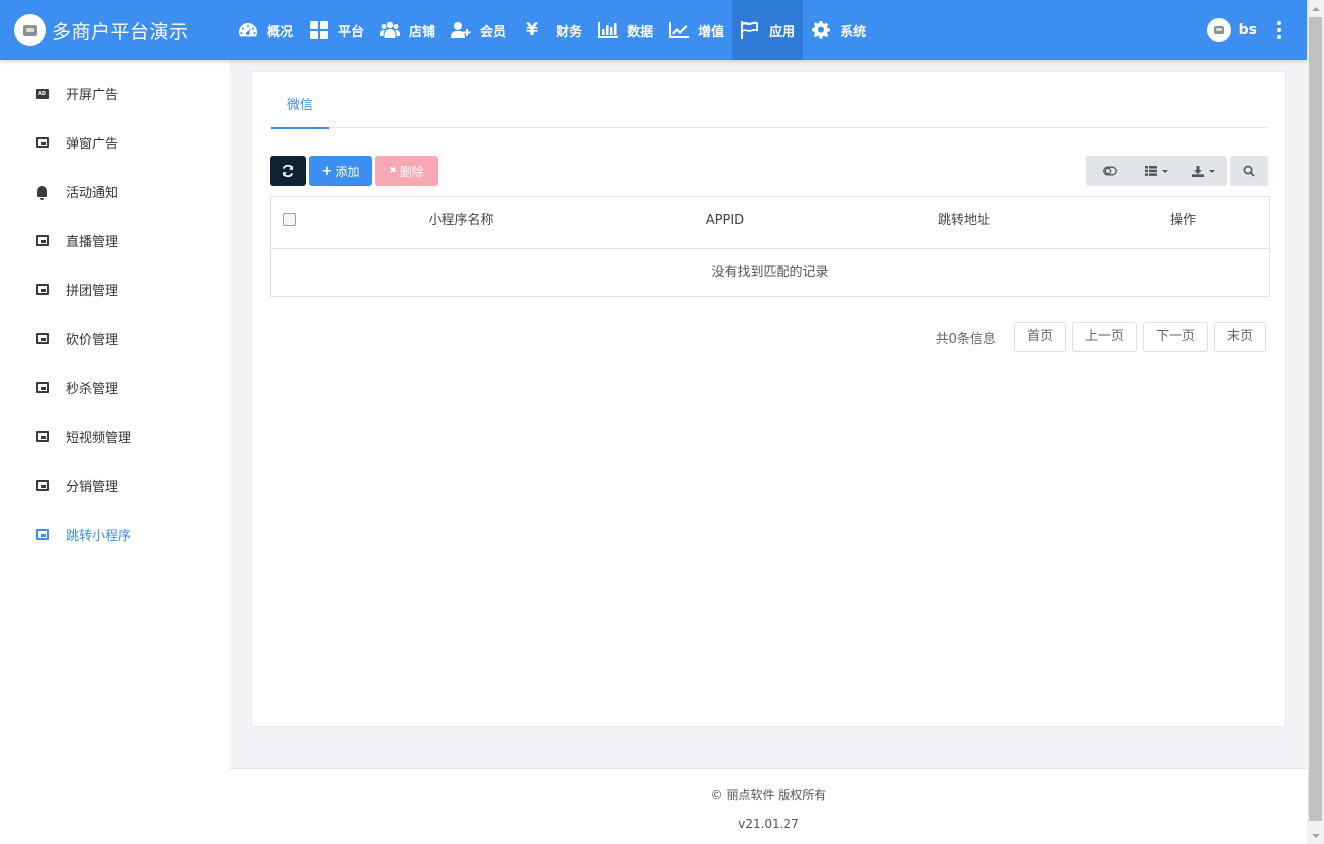 This screenshot has width=1324, height=844. I want to click on brand: 多商户平台演示, so click(115, 30).